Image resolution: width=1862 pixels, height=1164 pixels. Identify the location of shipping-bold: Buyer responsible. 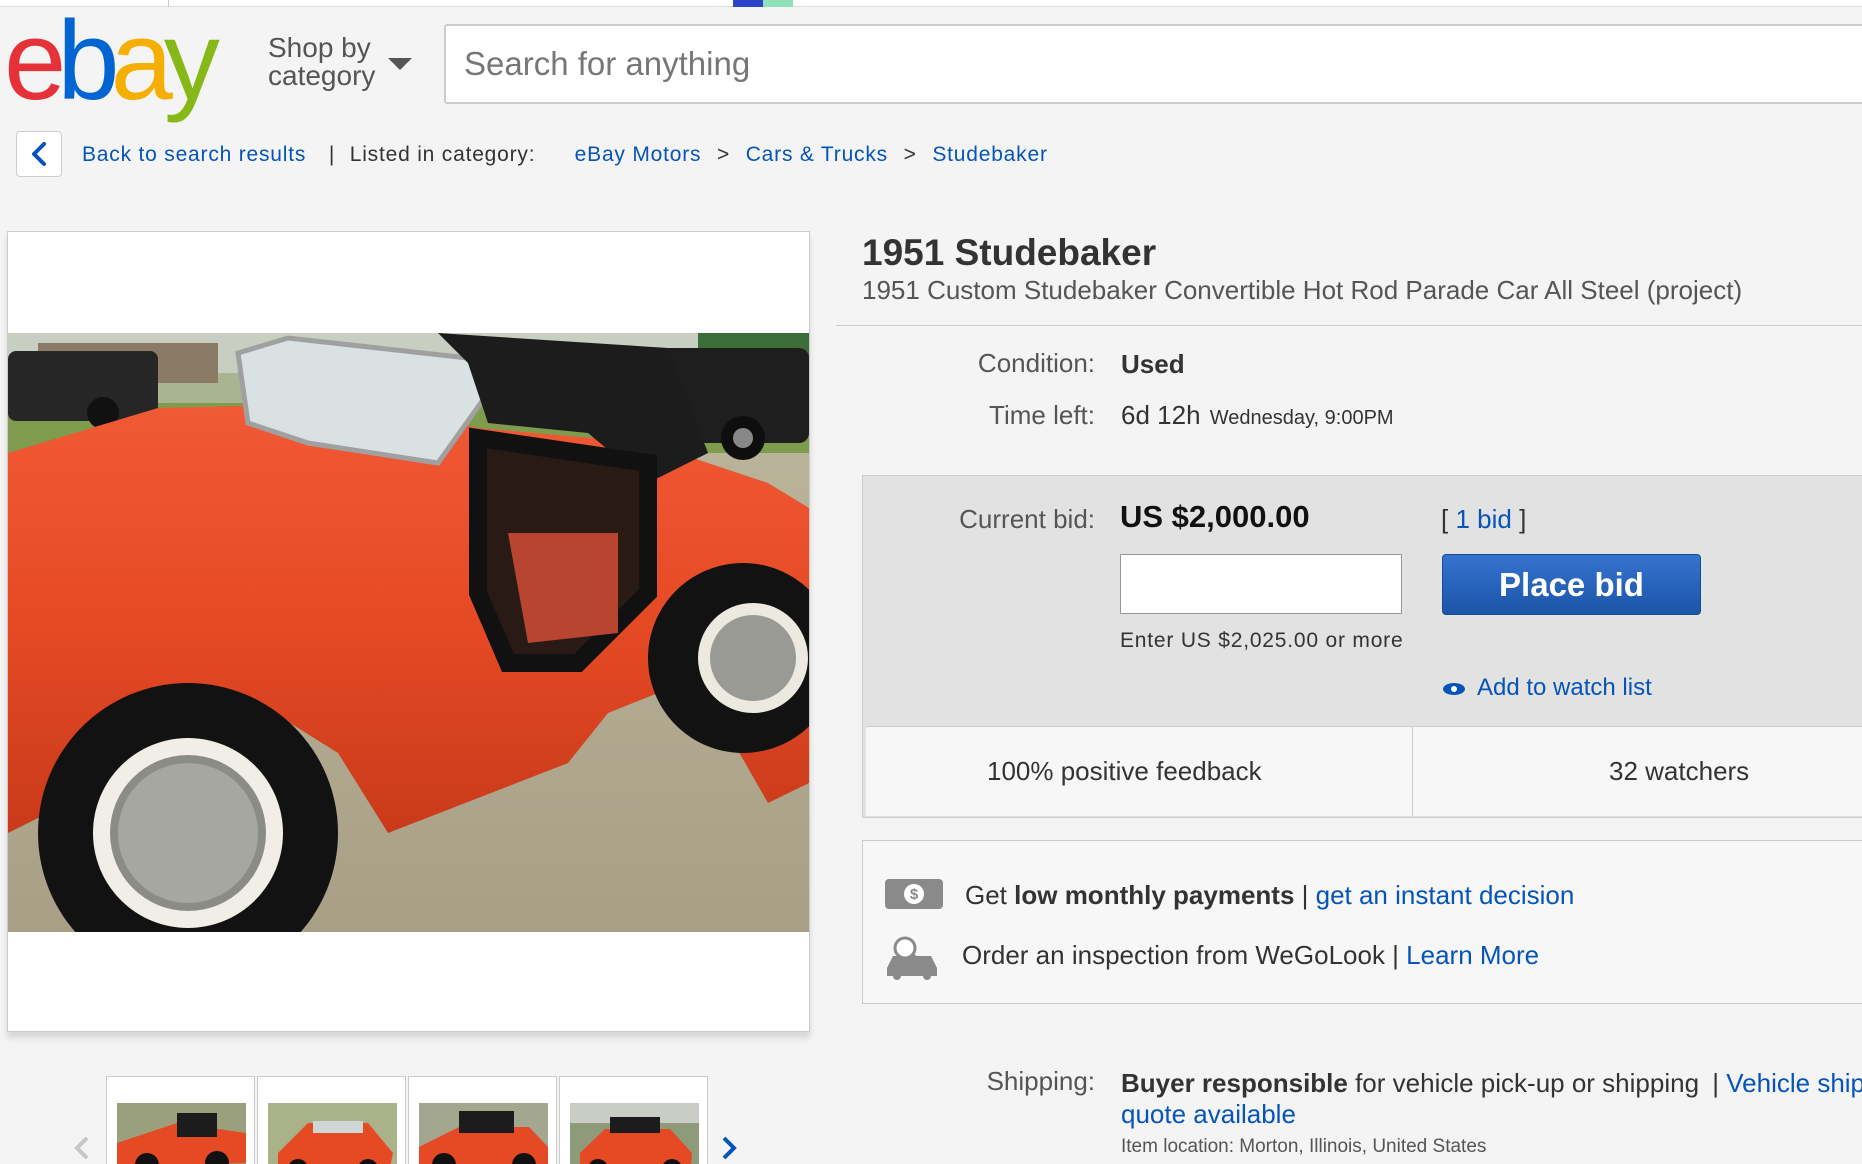
(1234, 1083).